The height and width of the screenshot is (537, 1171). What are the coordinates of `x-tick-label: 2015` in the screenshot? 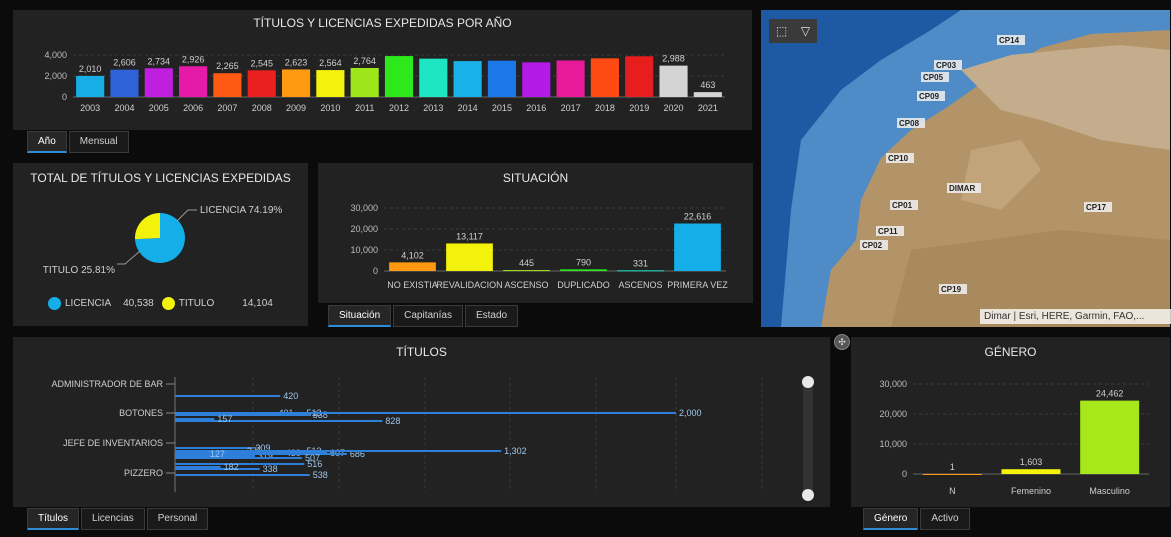 It's located at (502, 108).